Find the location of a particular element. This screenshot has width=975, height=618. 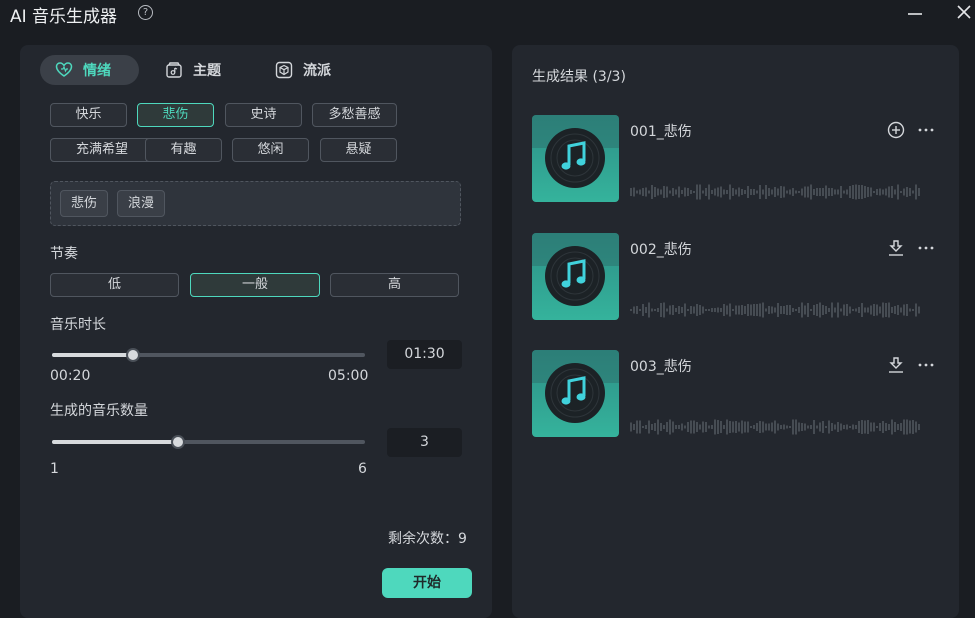

album-icon is located at coordinates (174, 70).